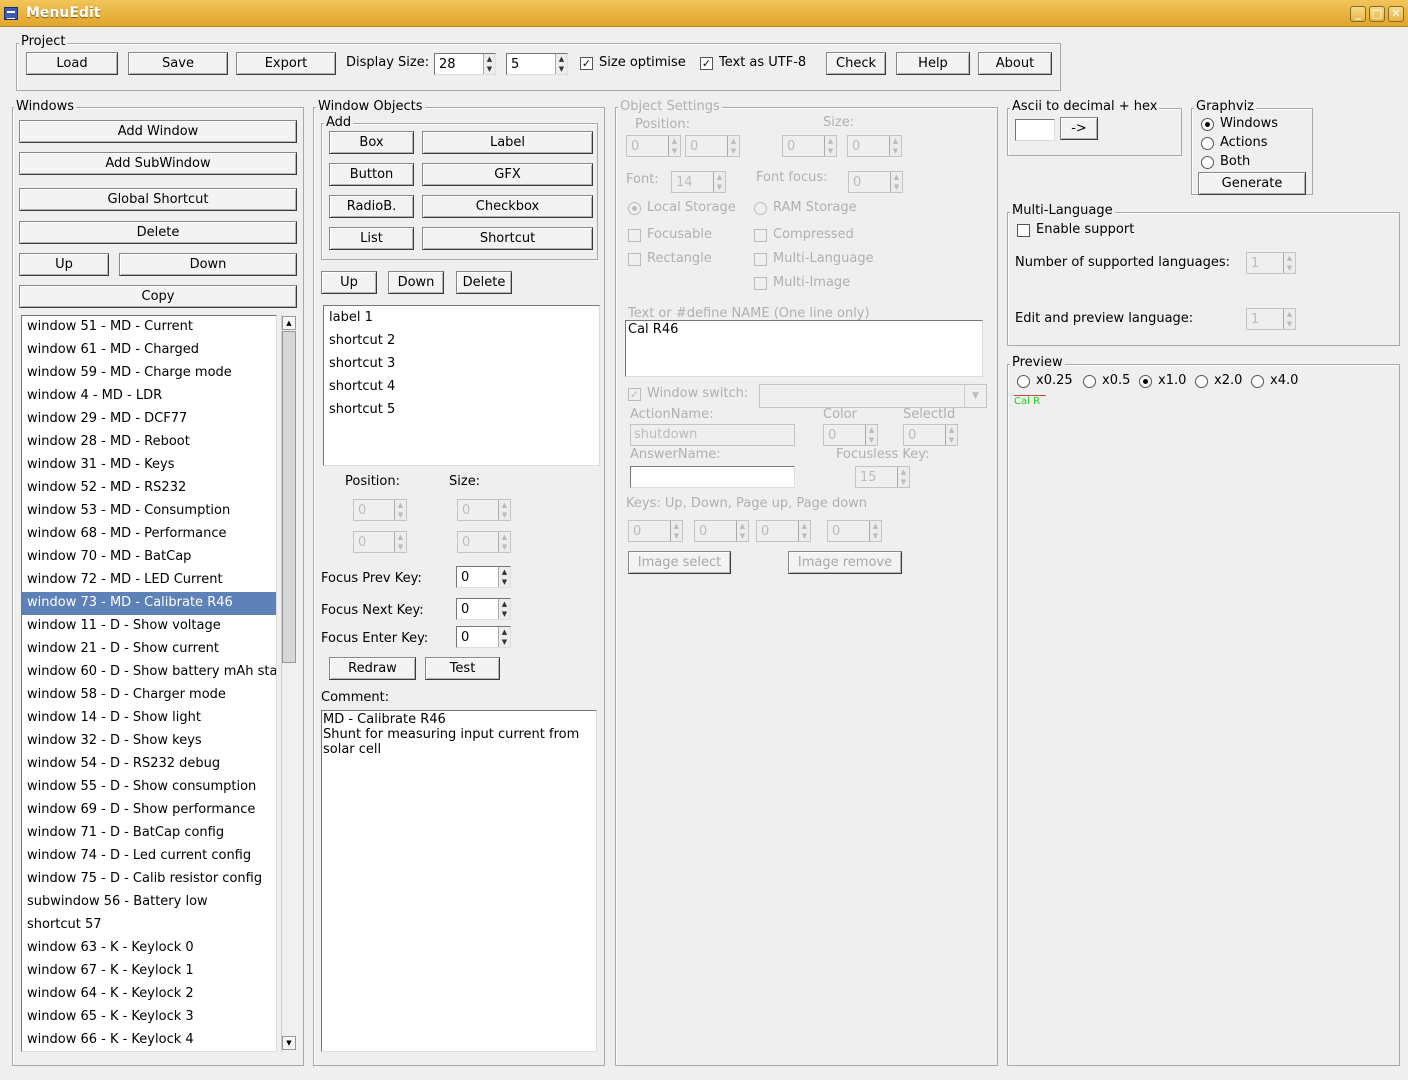 This screenshot has height=1080, width=1408. I want to click on edit-language-spinner: 1 ▲ ▼, so click(1271, 319).